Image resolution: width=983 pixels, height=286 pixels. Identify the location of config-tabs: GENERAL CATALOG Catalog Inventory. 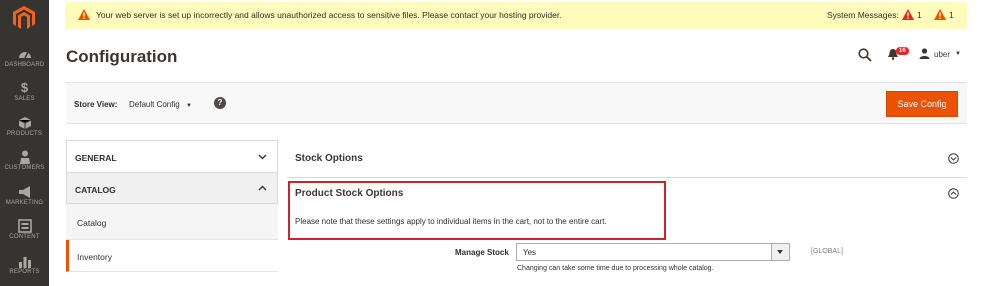
(172, 206).